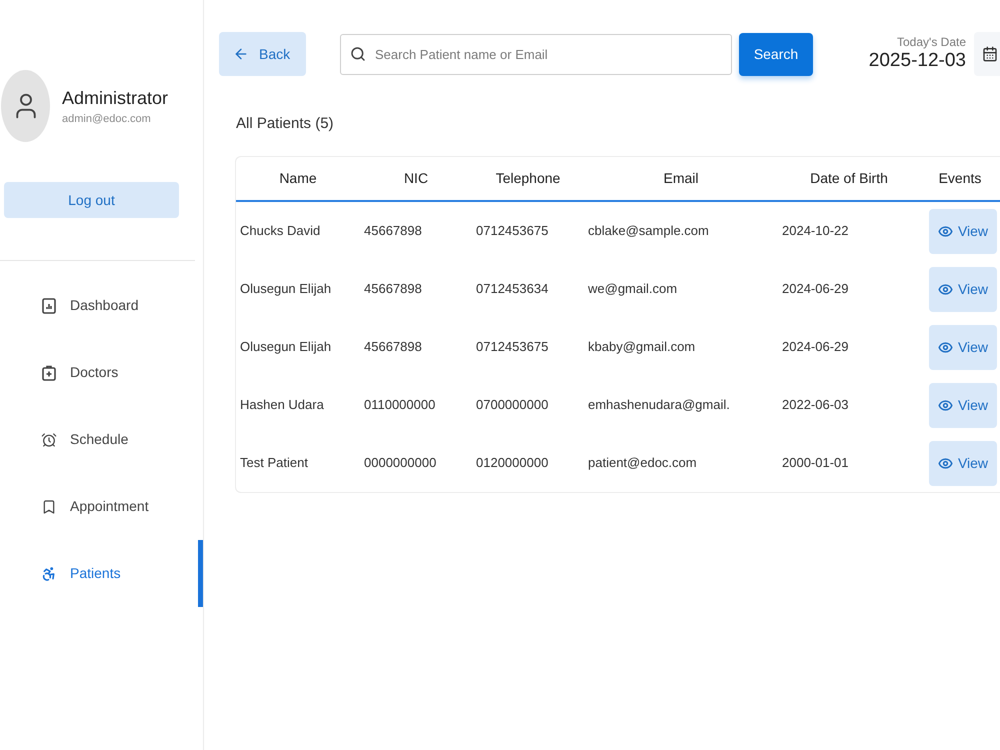  Describe the element at coordinates (511, 463) in the screenshot. I see `table-cell-text: 0120000000` at that location.